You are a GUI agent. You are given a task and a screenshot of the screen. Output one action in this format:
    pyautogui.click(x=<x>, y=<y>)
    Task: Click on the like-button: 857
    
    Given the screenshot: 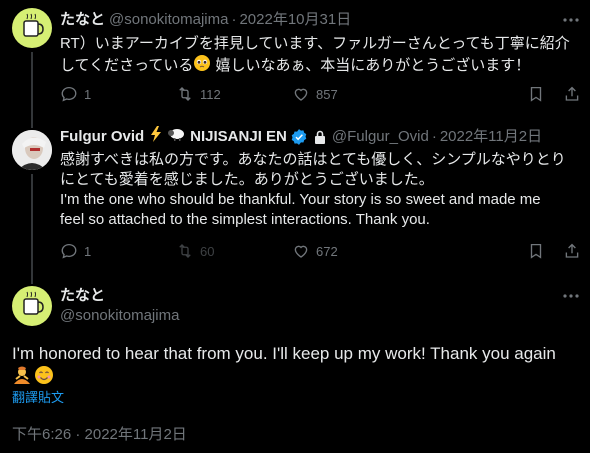 What is the action you would take?
    pyautogui.click(x=315, y=94)
    